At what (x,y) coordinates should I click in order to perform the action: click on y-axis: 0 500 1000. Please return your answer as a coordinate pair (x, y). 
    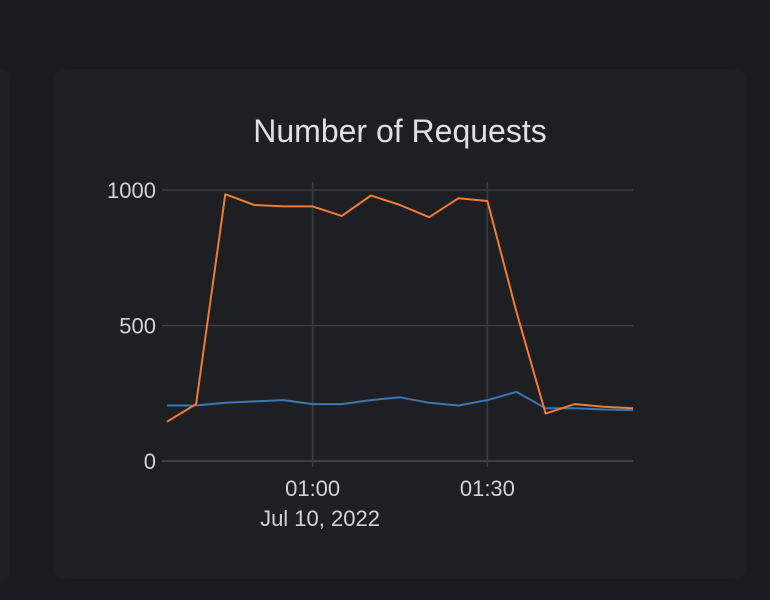
    Looking at the image, I should click on (131, 326).